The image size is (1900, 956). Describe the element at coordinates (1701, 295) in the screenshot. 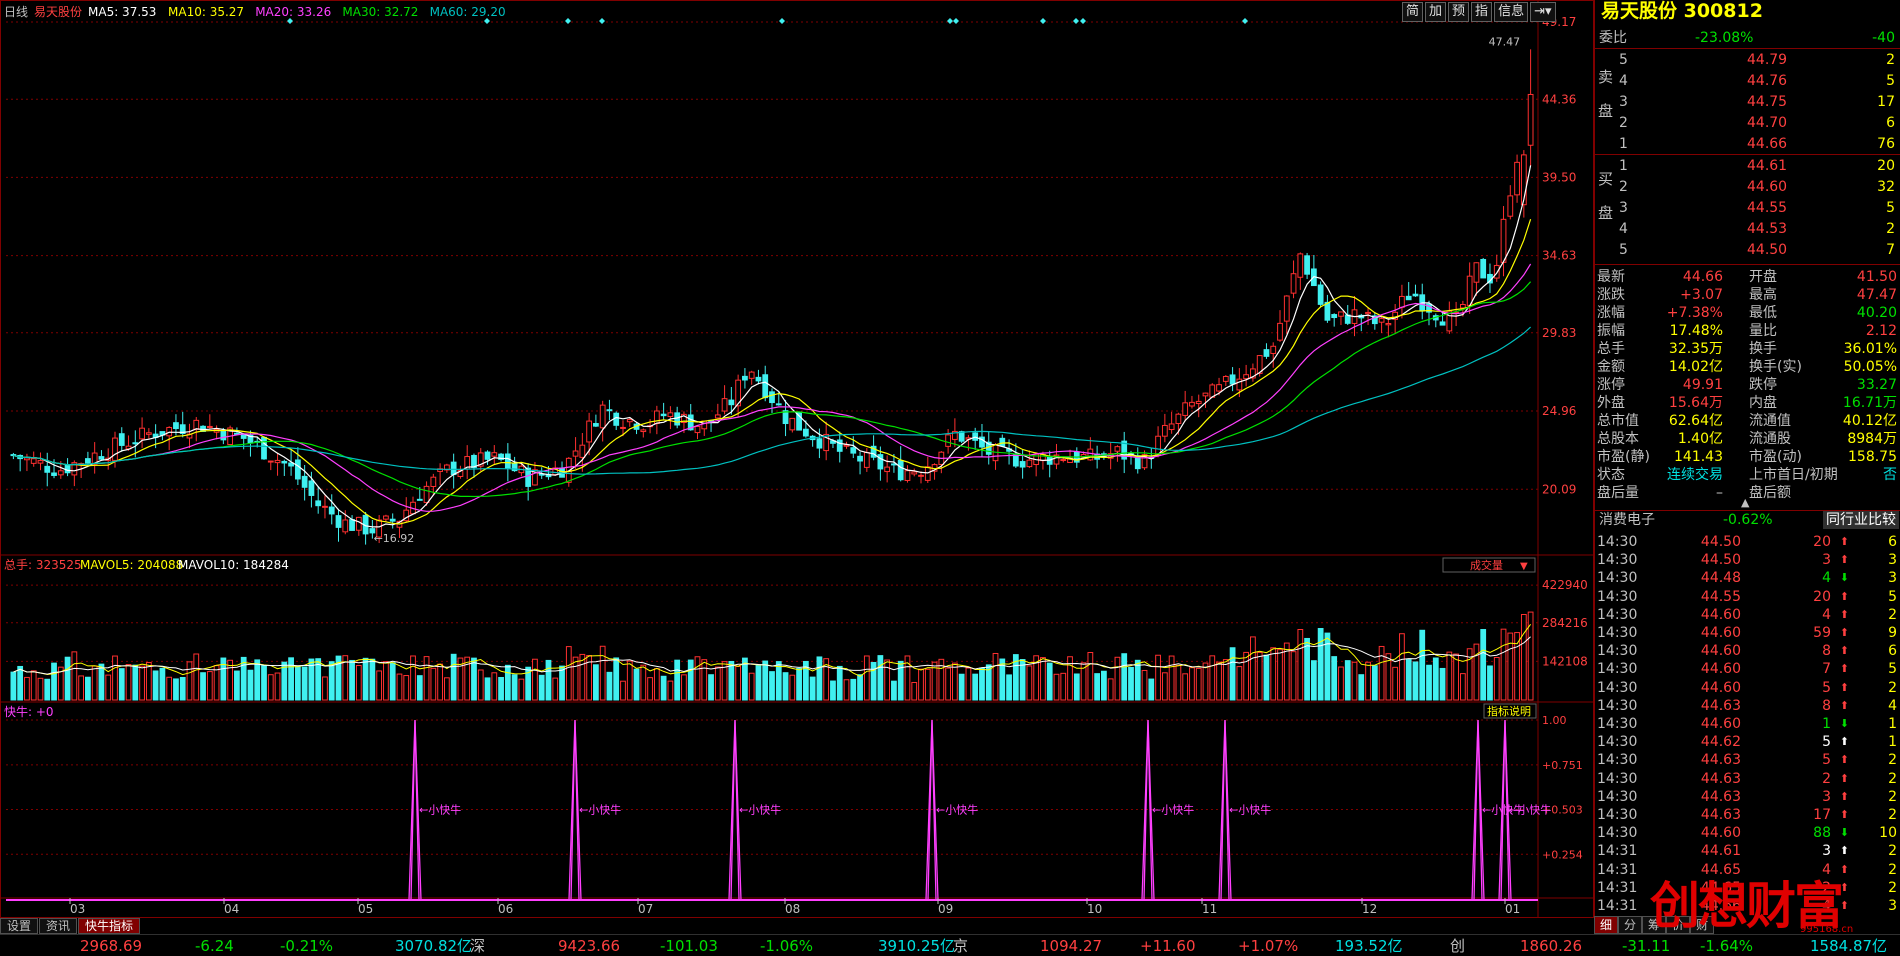

I see `stat-value: +3.07` at that location.